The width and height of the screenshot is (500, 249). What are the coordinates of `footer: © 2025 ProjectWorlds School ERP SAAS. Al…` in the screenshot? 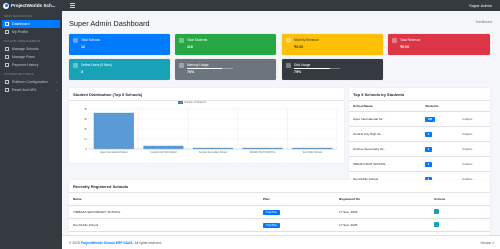 It's located at (281, 242).